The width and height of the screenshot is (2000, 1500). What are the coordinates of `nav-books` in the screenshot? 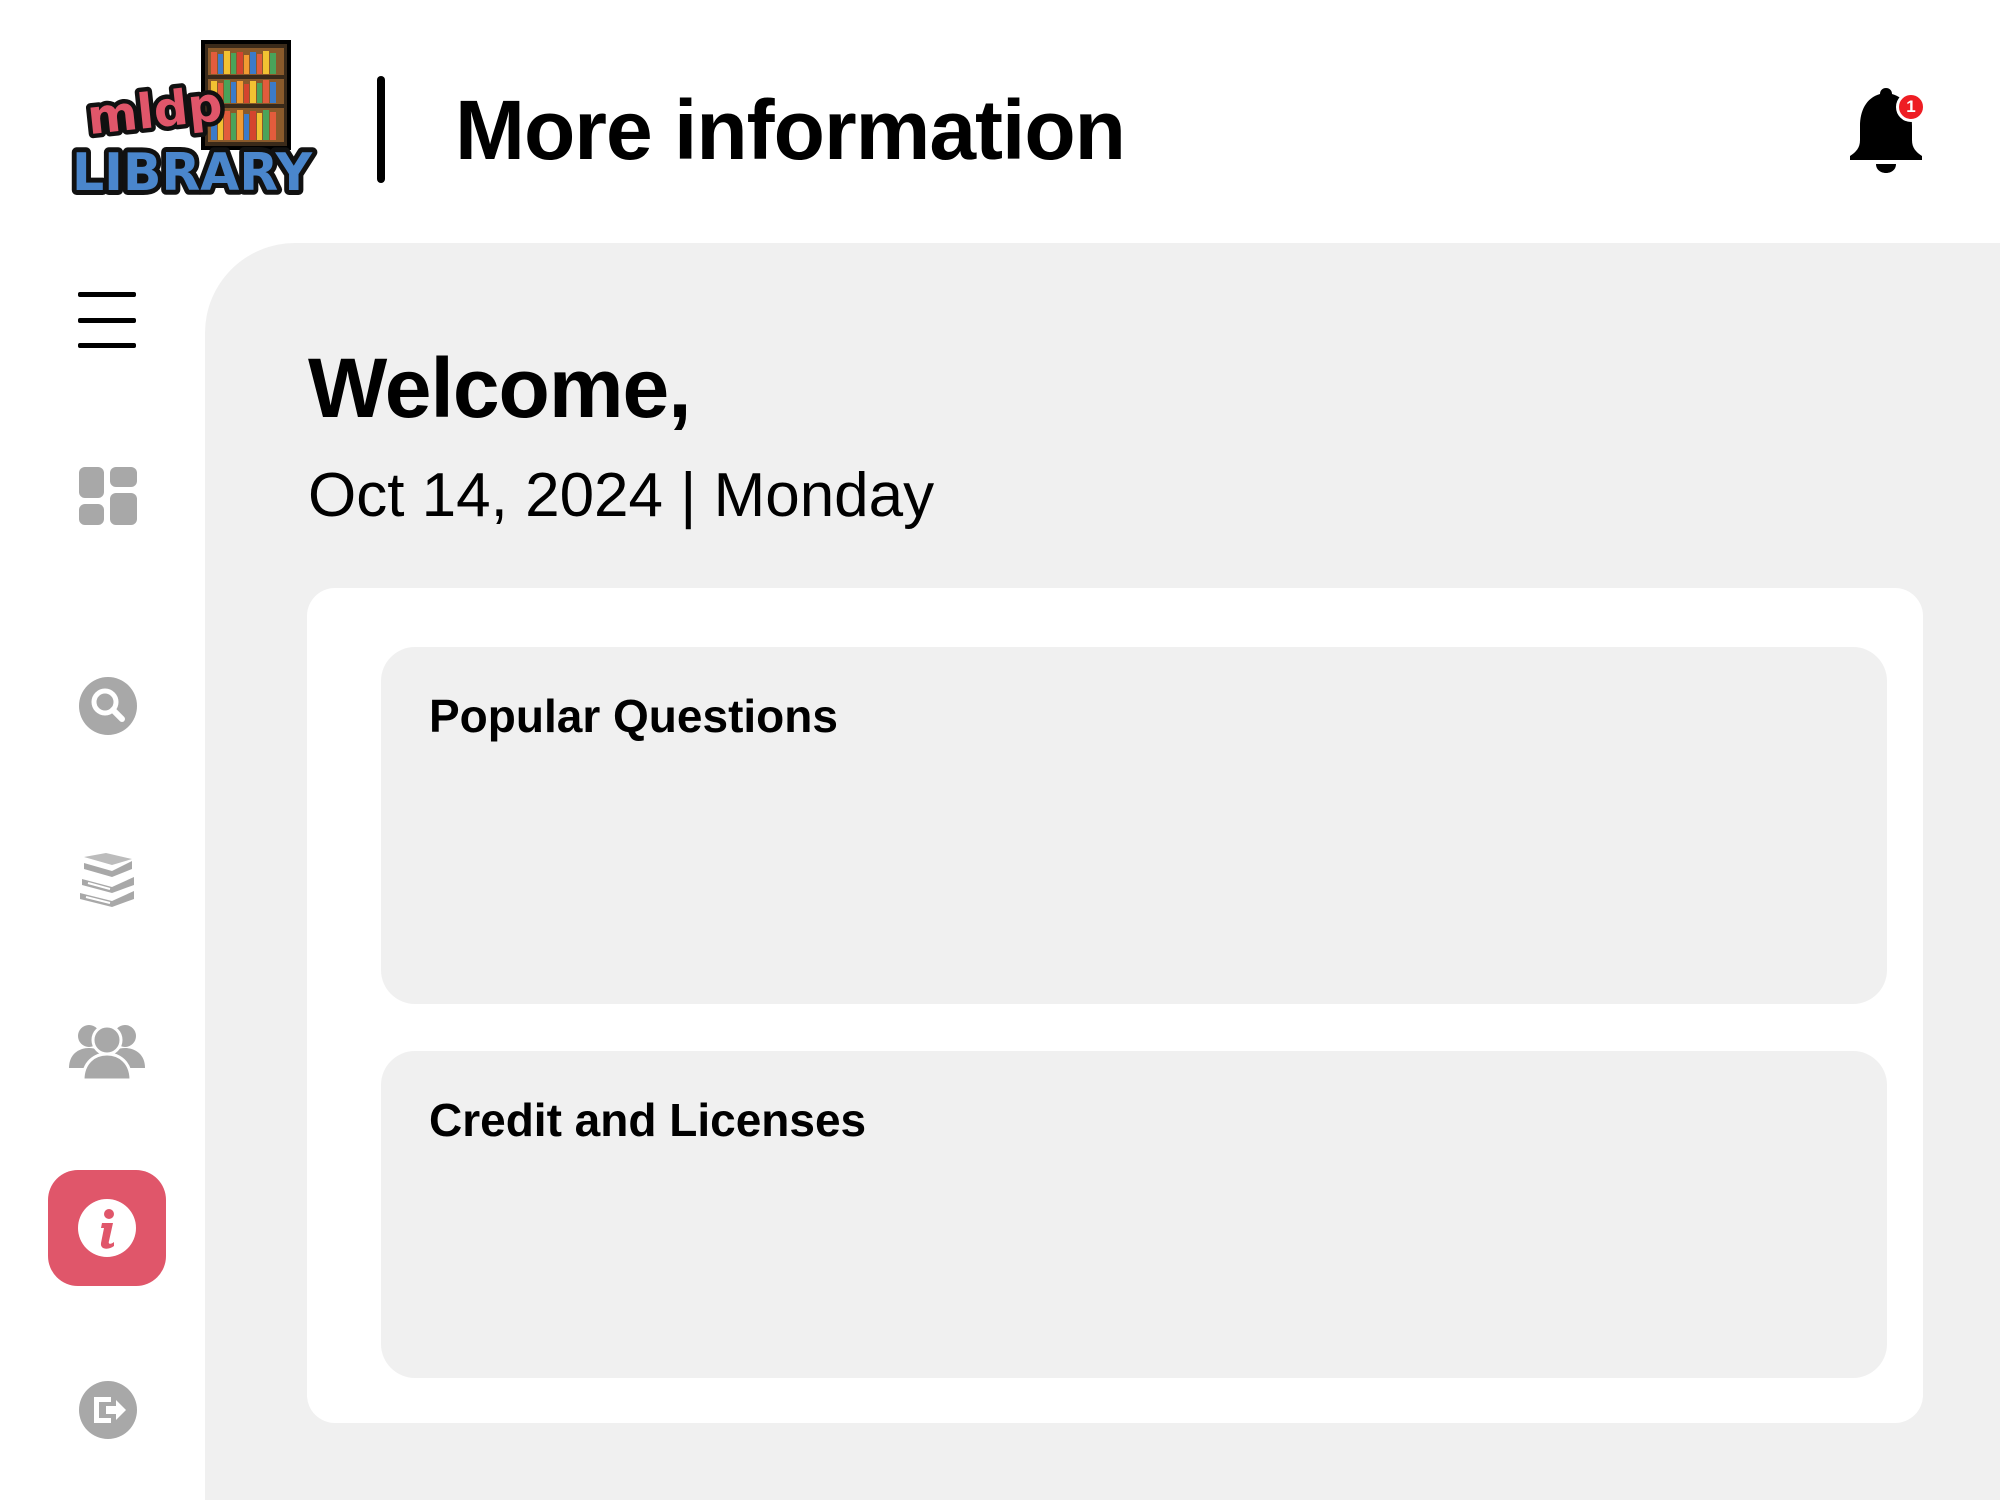 It's located at (107, 880).